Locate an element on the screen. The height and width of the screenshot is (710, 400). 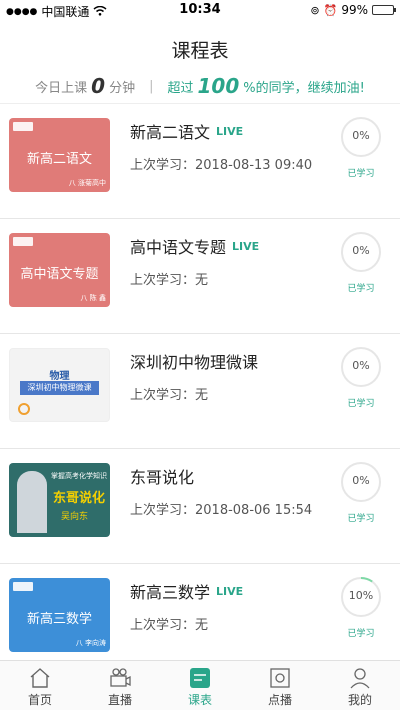
course-name-row: 东哥说化 is located at coordinates (162, 476).